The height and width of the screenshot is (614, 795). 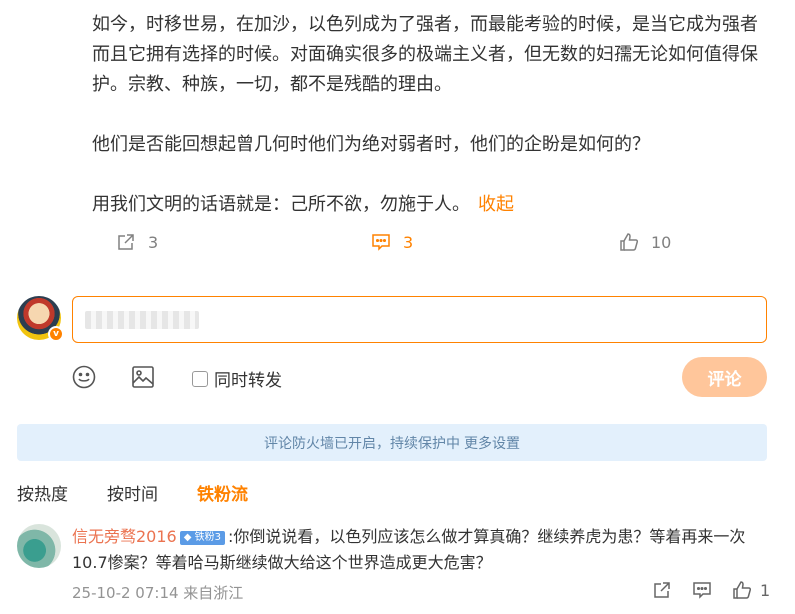 I want to click on post-paragraph-3-text: 用我们文明的话语就是：己所不欲，勿施于人。, so click(x=281, y=204).